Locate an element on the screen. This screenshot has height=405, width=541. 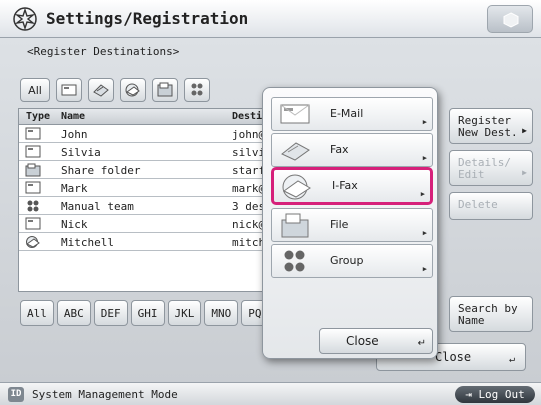
column-type: Type is located at coordinates (38, 116).